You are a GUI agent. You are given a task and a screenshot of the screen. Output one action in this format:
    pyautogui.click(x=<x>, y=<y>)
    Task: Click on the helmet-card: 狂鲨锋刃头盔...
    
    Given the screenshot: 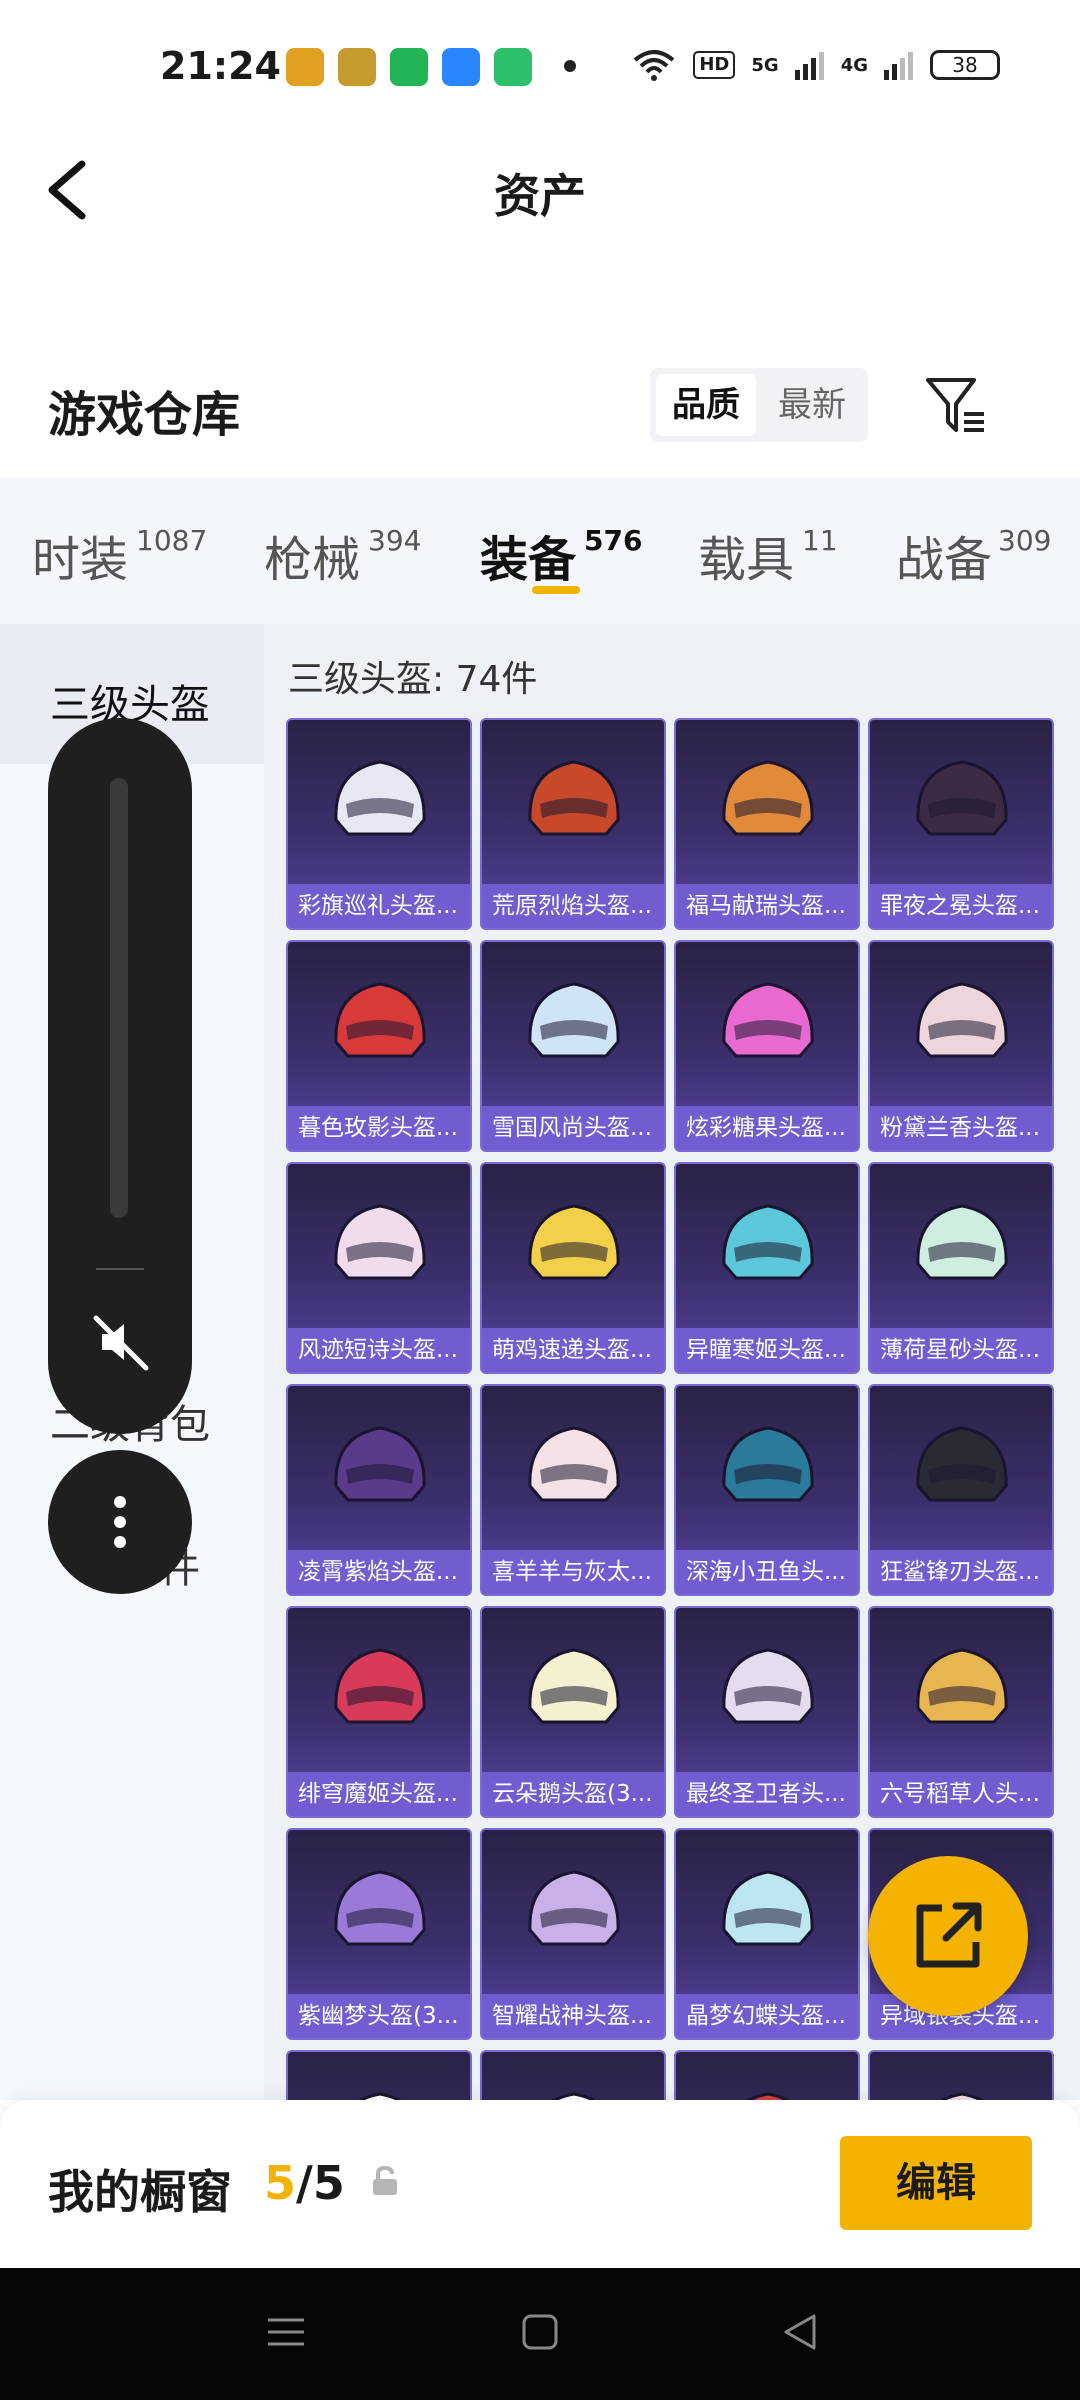 What is the action you would take?
    pyautogui.click(x=961, y=1490)
    